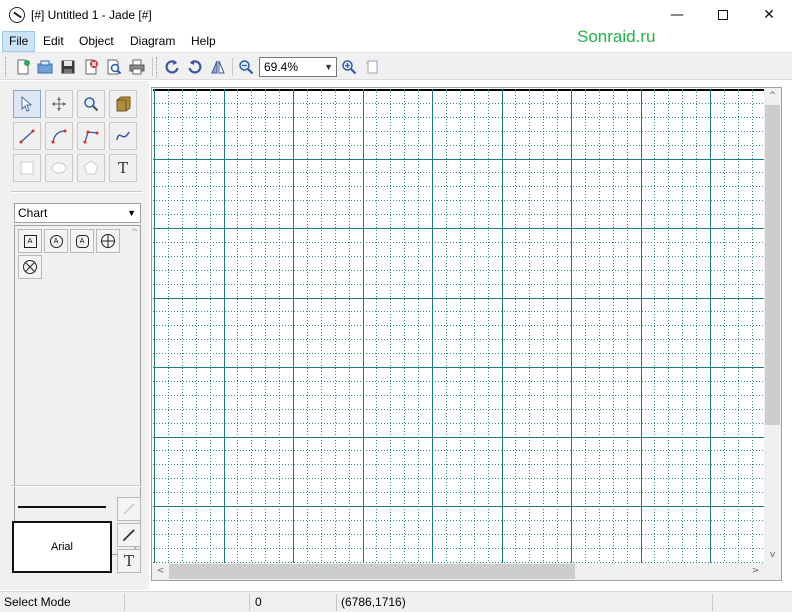 This screenshot has width=792, height=612. I want to click on rectangle-tool, so click(27, 168).